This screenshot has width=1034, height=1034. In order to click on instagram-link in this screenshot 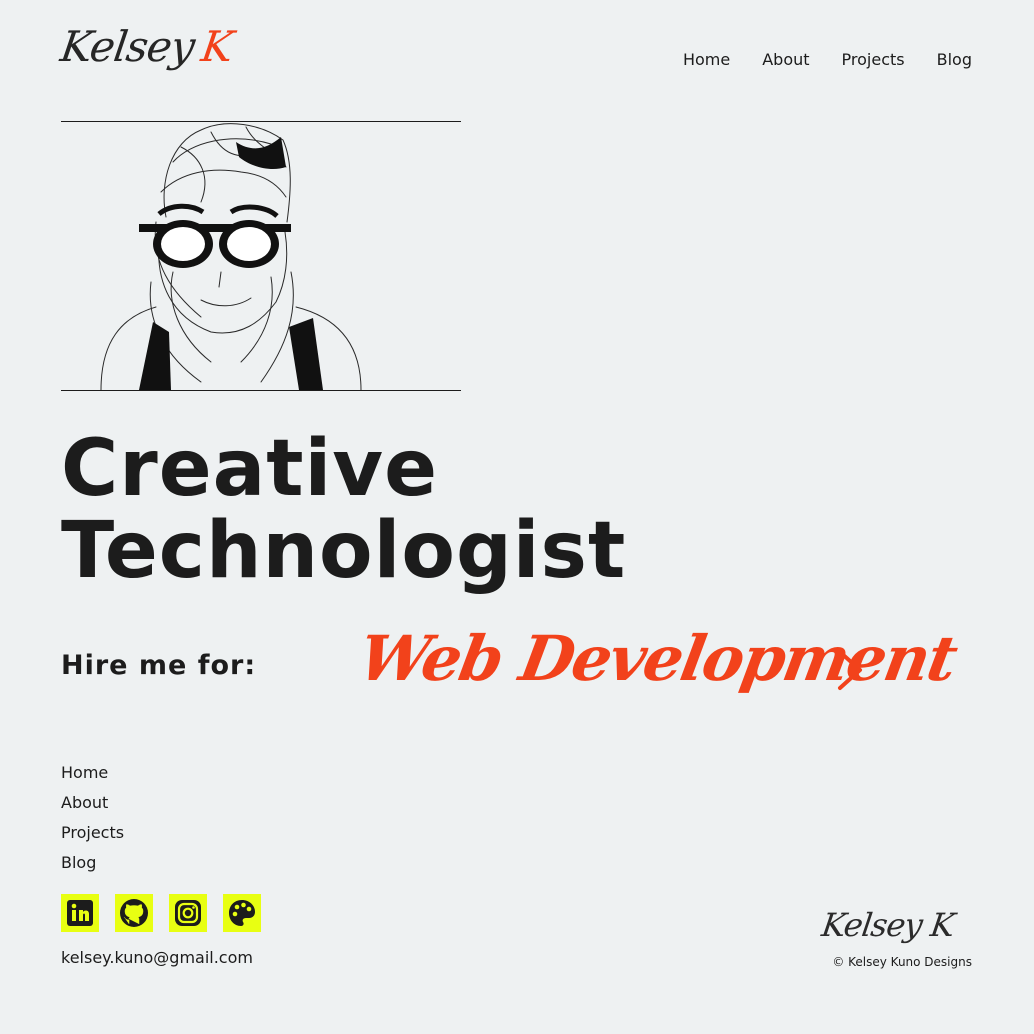, I will do `click(188, 913)`.